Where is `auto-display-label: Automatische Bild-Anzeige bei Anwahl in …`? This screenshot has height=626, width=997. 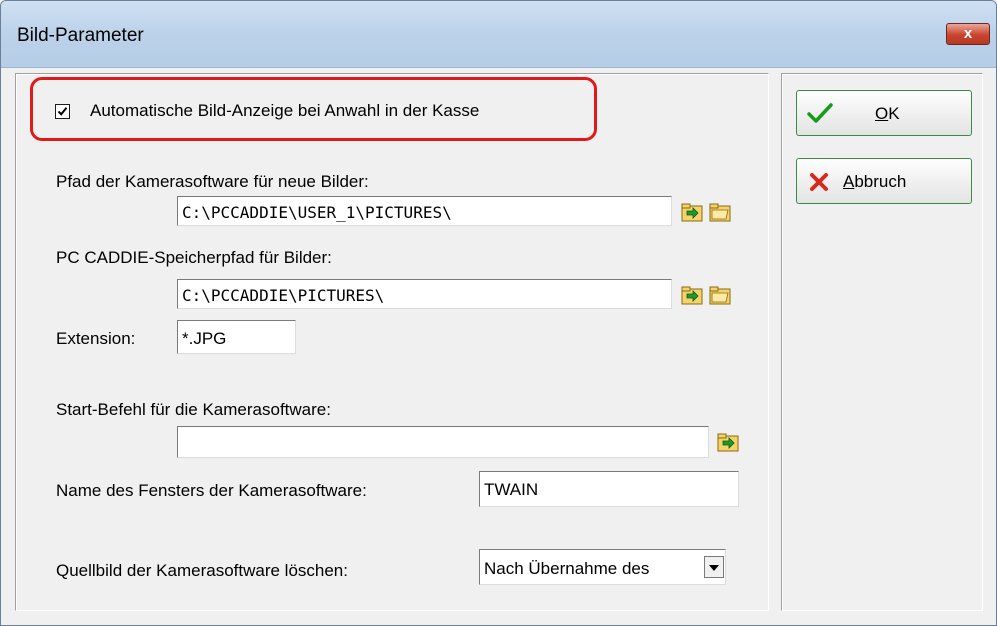
auto-display-label: Automatische Bild-Anzeige bei Anwahl in … is located at coordinates (285, 110).